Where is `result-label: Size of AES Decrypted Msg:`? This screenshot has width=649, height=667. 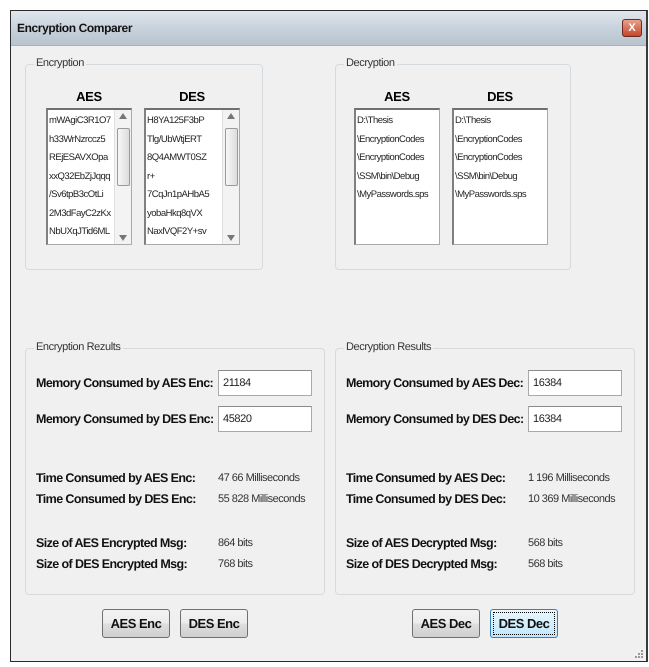
result-label: Size of AES Decrypted Msg: is located at coordinates (422, 543).